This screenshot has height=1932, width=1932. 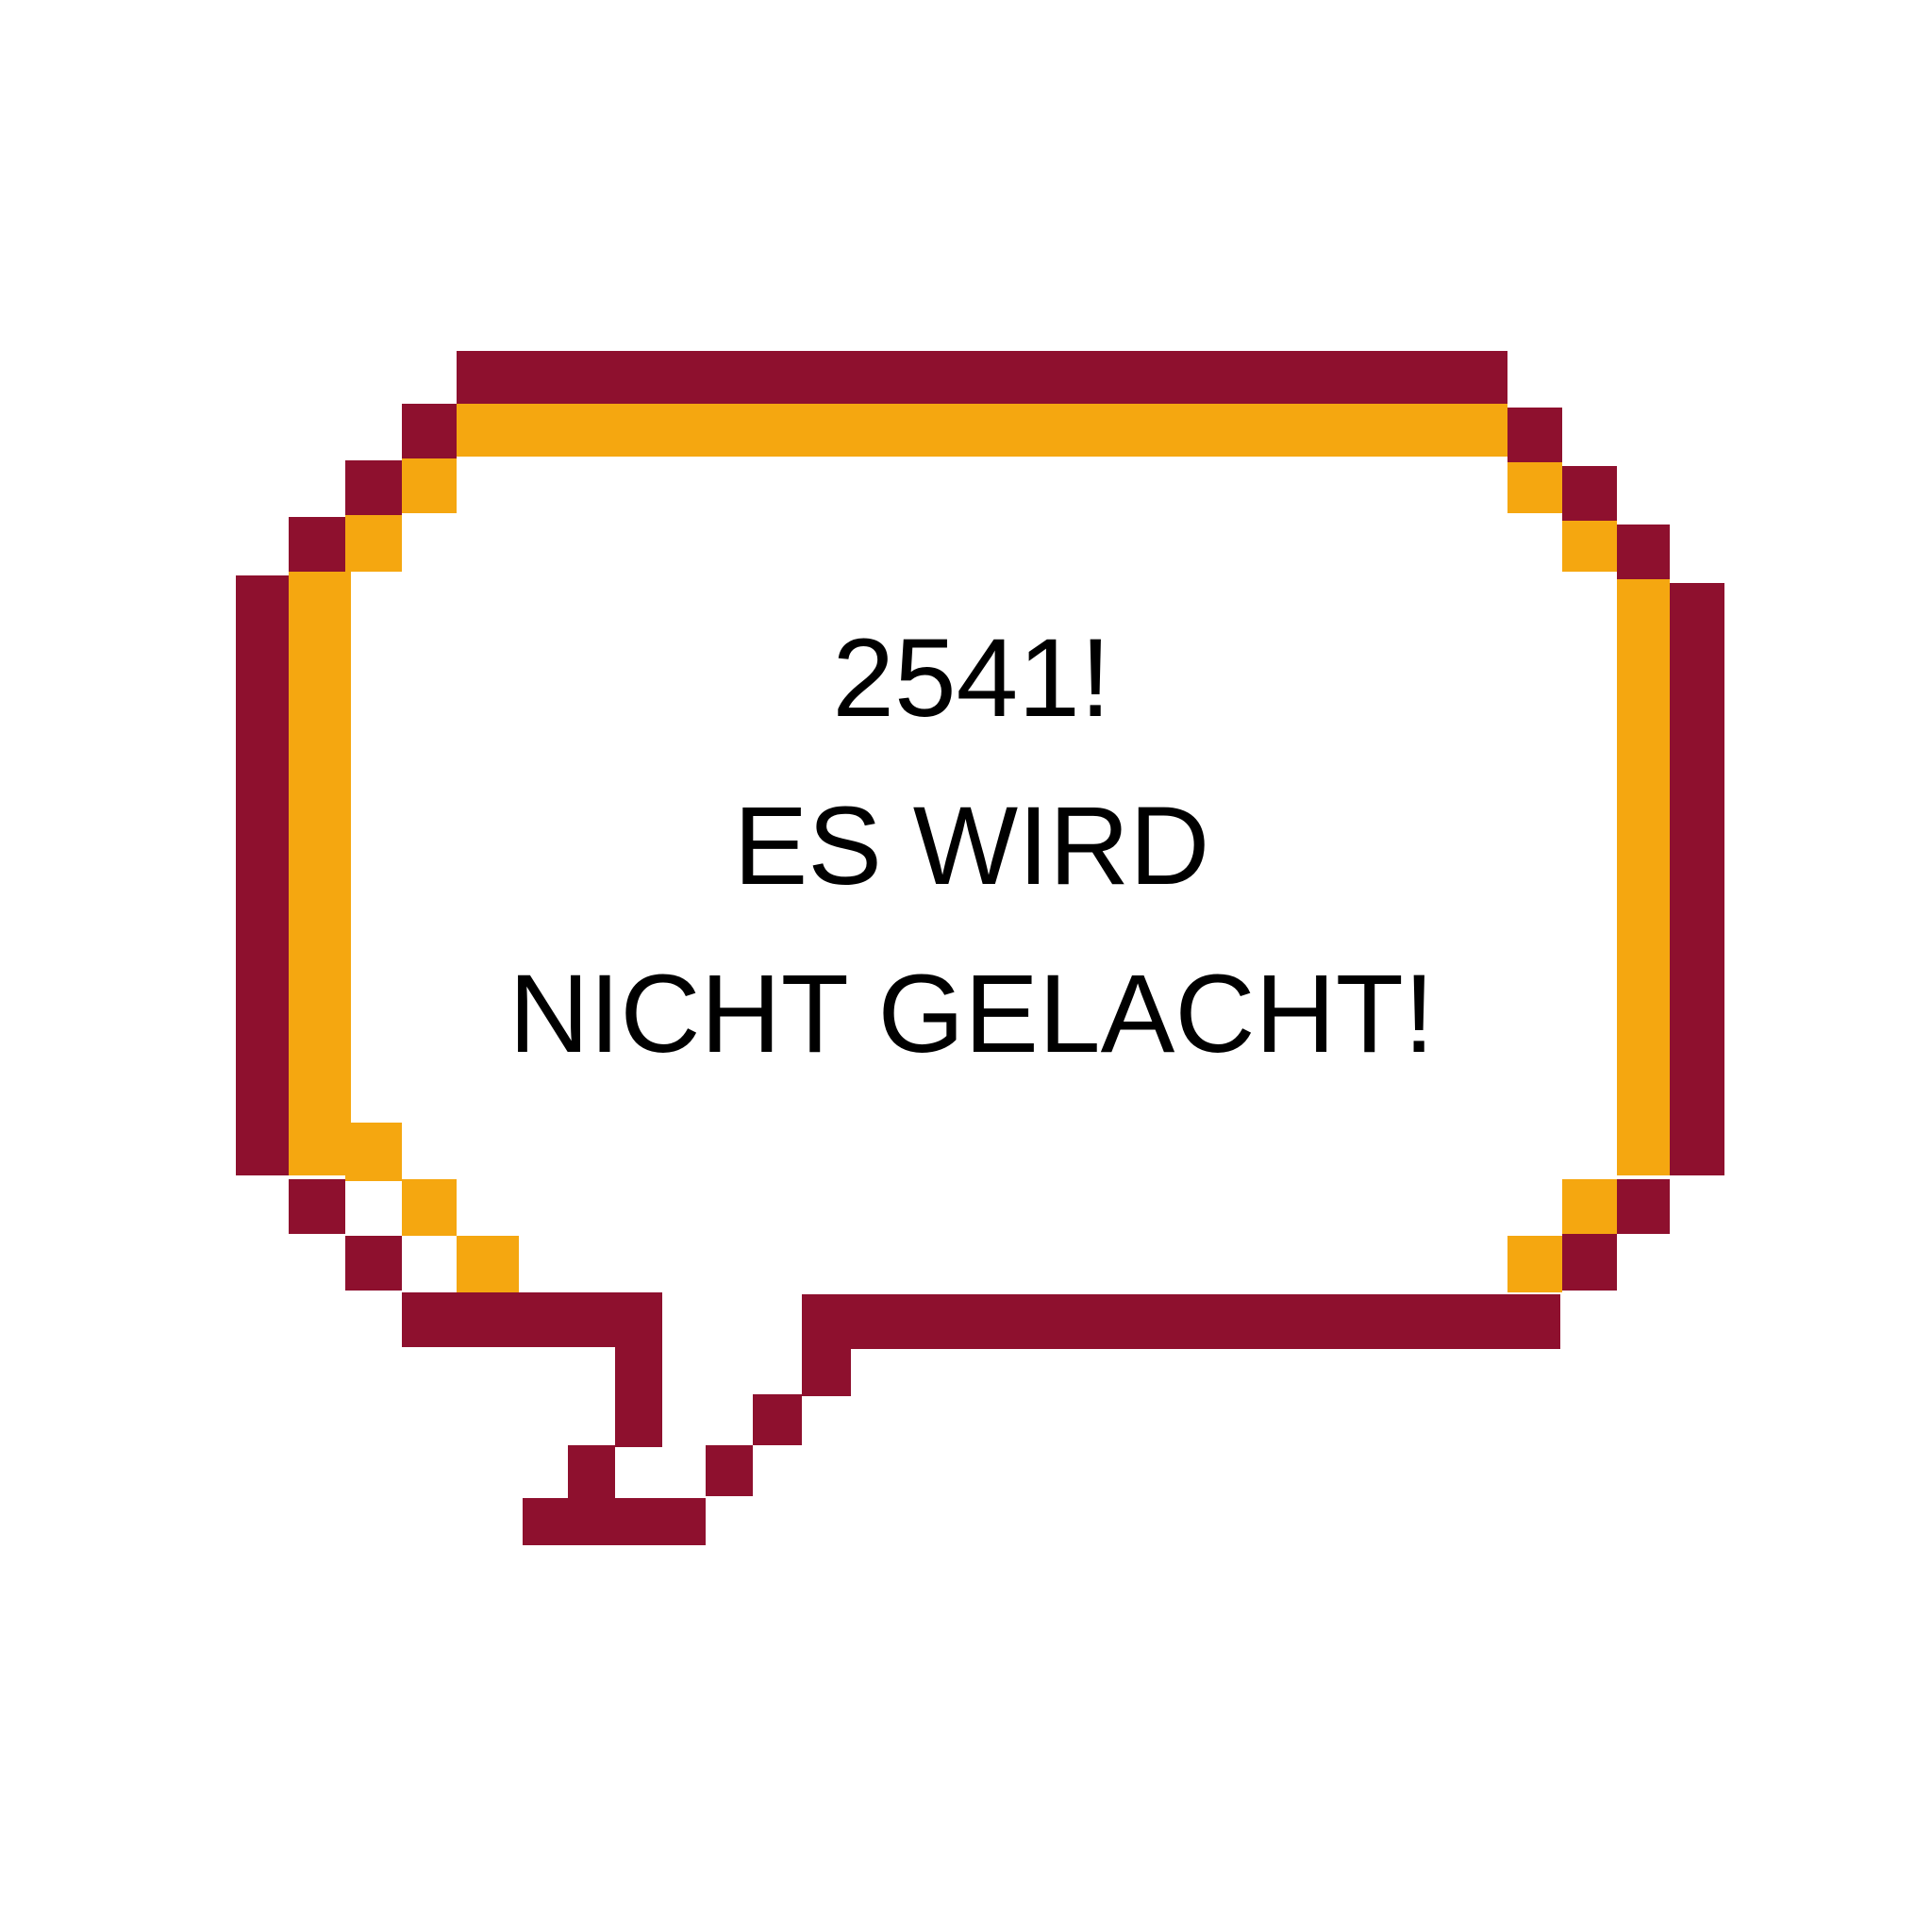 I want to click on message-line-es-wird: ES WIRD, so click(x=971, y=846).